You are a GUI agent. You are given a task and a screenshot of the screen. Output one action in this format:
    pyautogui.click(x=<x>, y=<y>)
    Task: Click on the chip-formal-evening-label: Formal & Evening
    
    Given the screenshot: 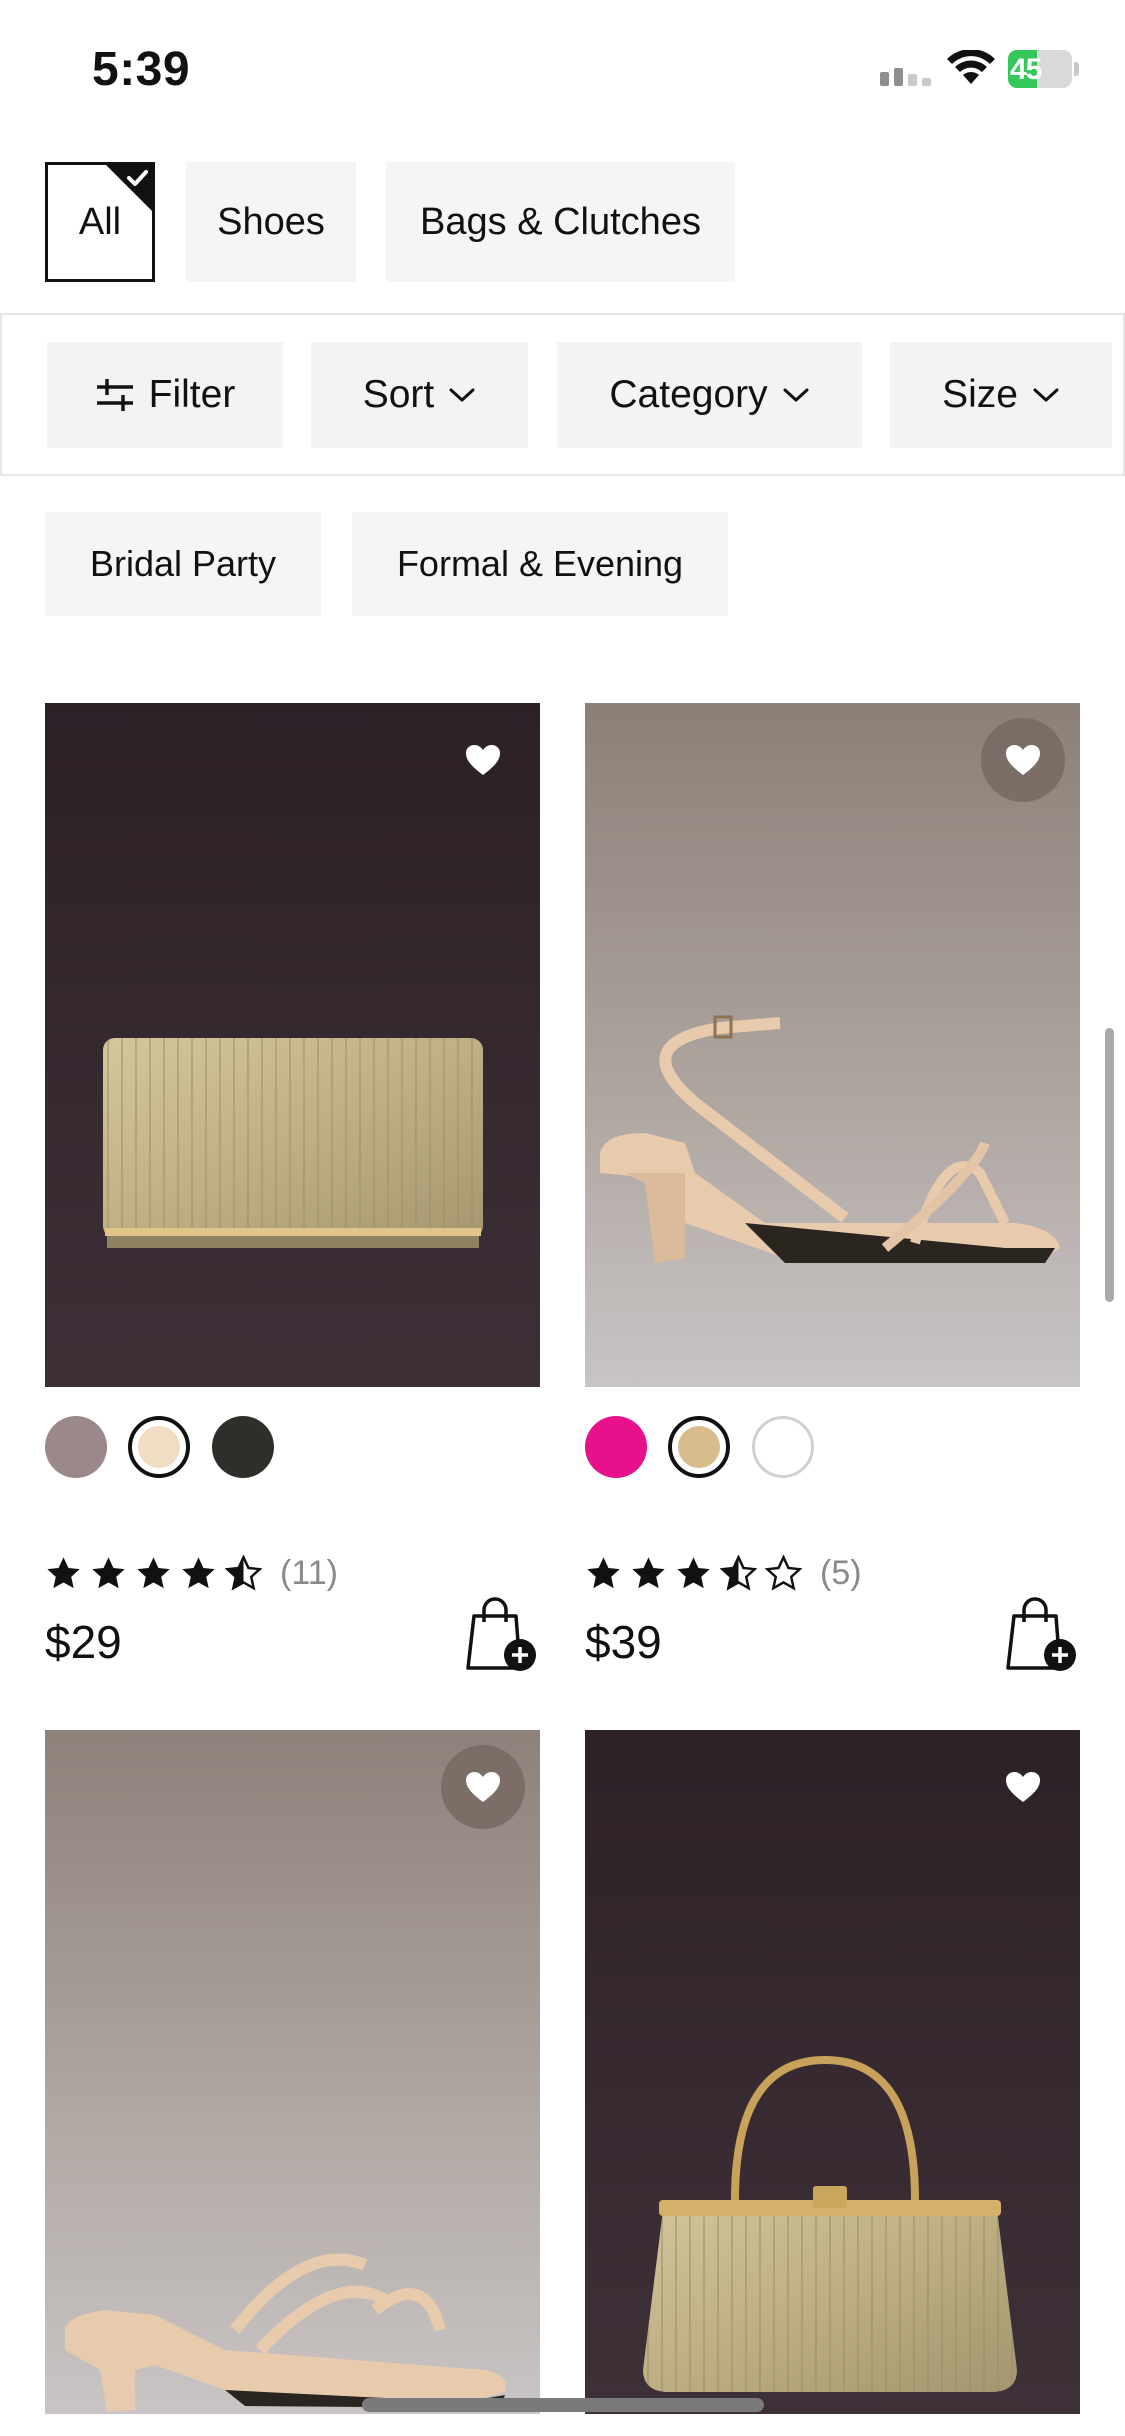 What is the action you would take?
    pyautogui.click(x=540, y=563)
    